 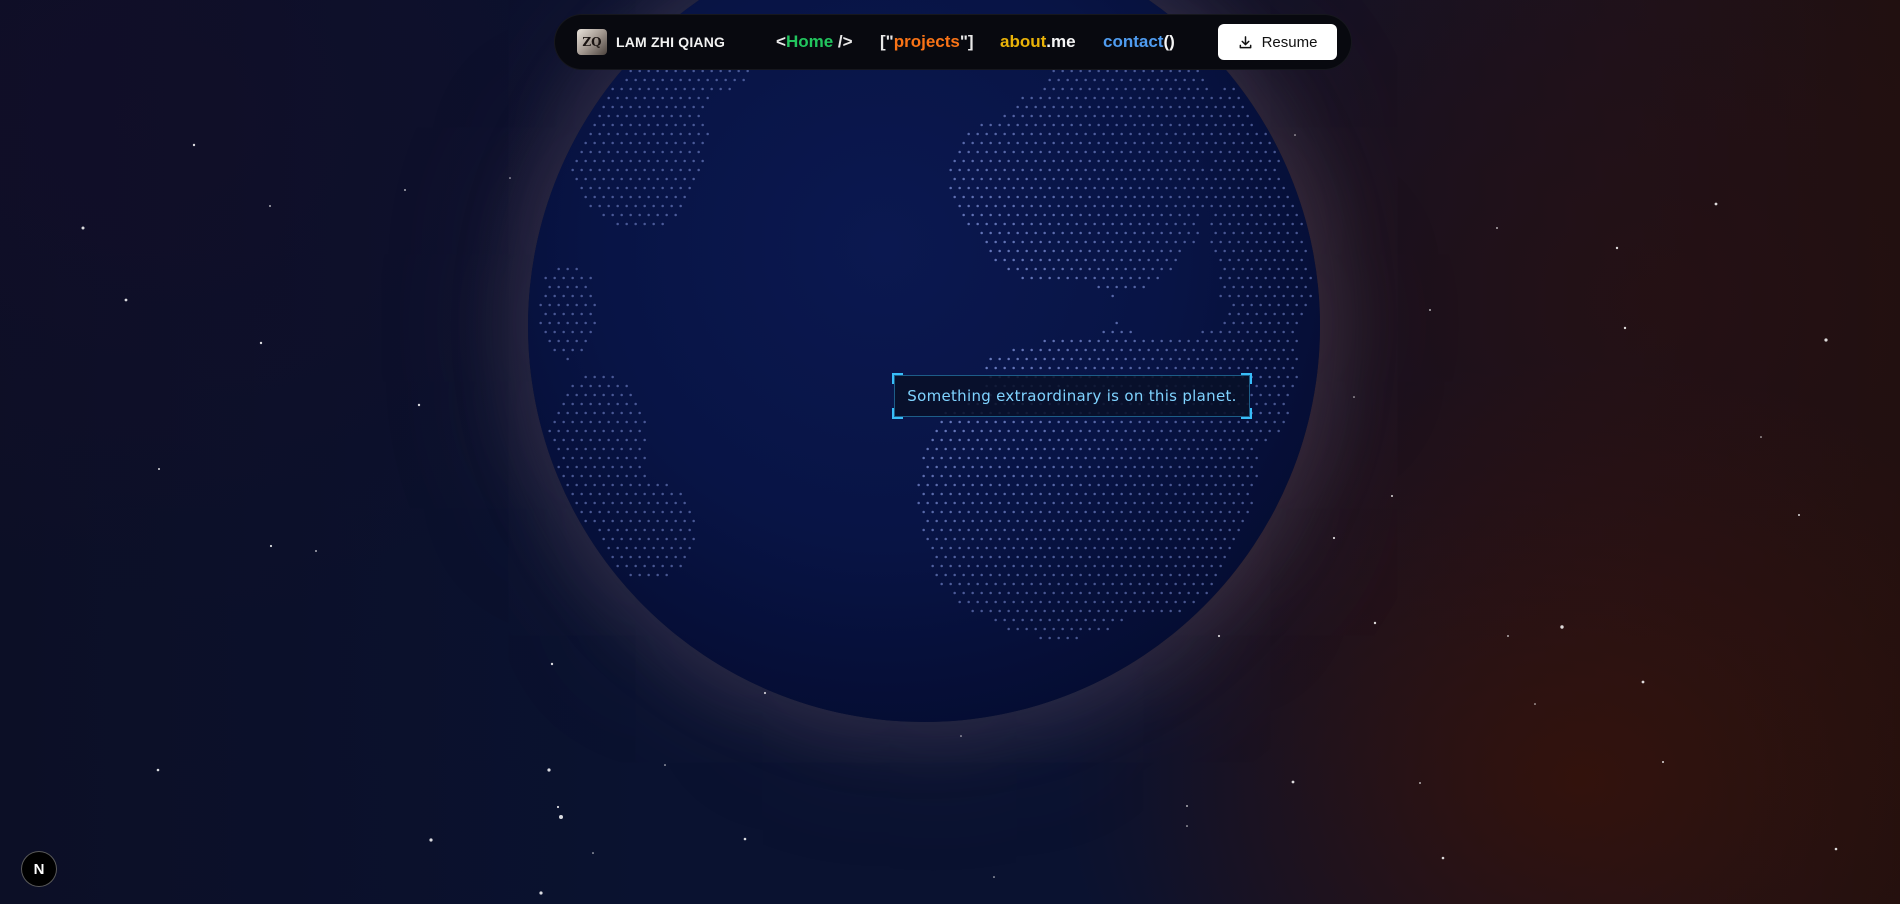 I want to click on corner-bracket, so click(x=897, y=378).